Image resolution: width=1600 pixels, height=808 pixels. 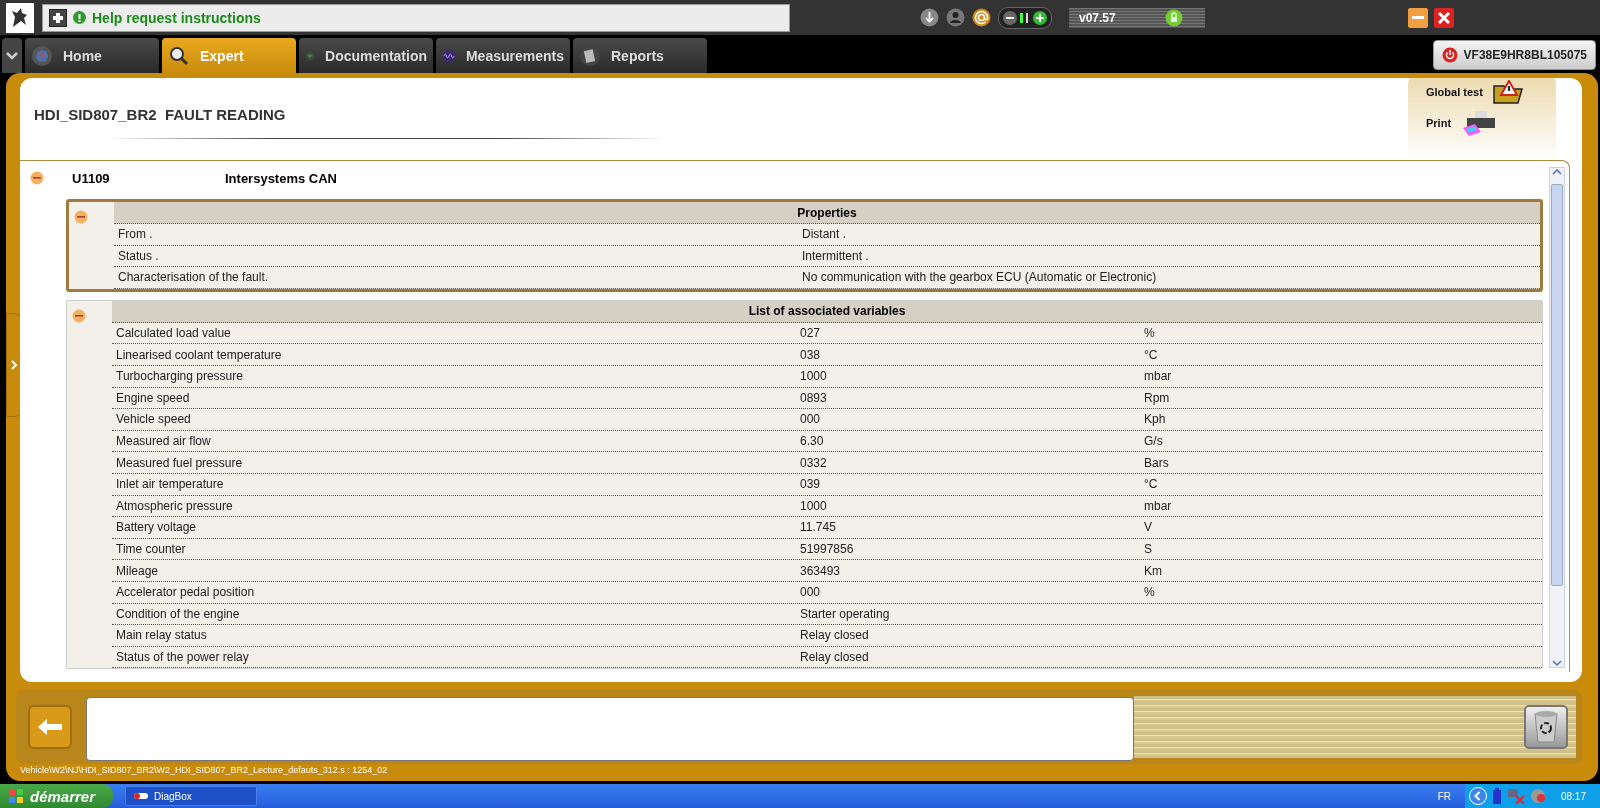 What do you see at coordinates (1174, 17) in the screenshot?
I see `lock-icon` at bounding box center [1174, 17].